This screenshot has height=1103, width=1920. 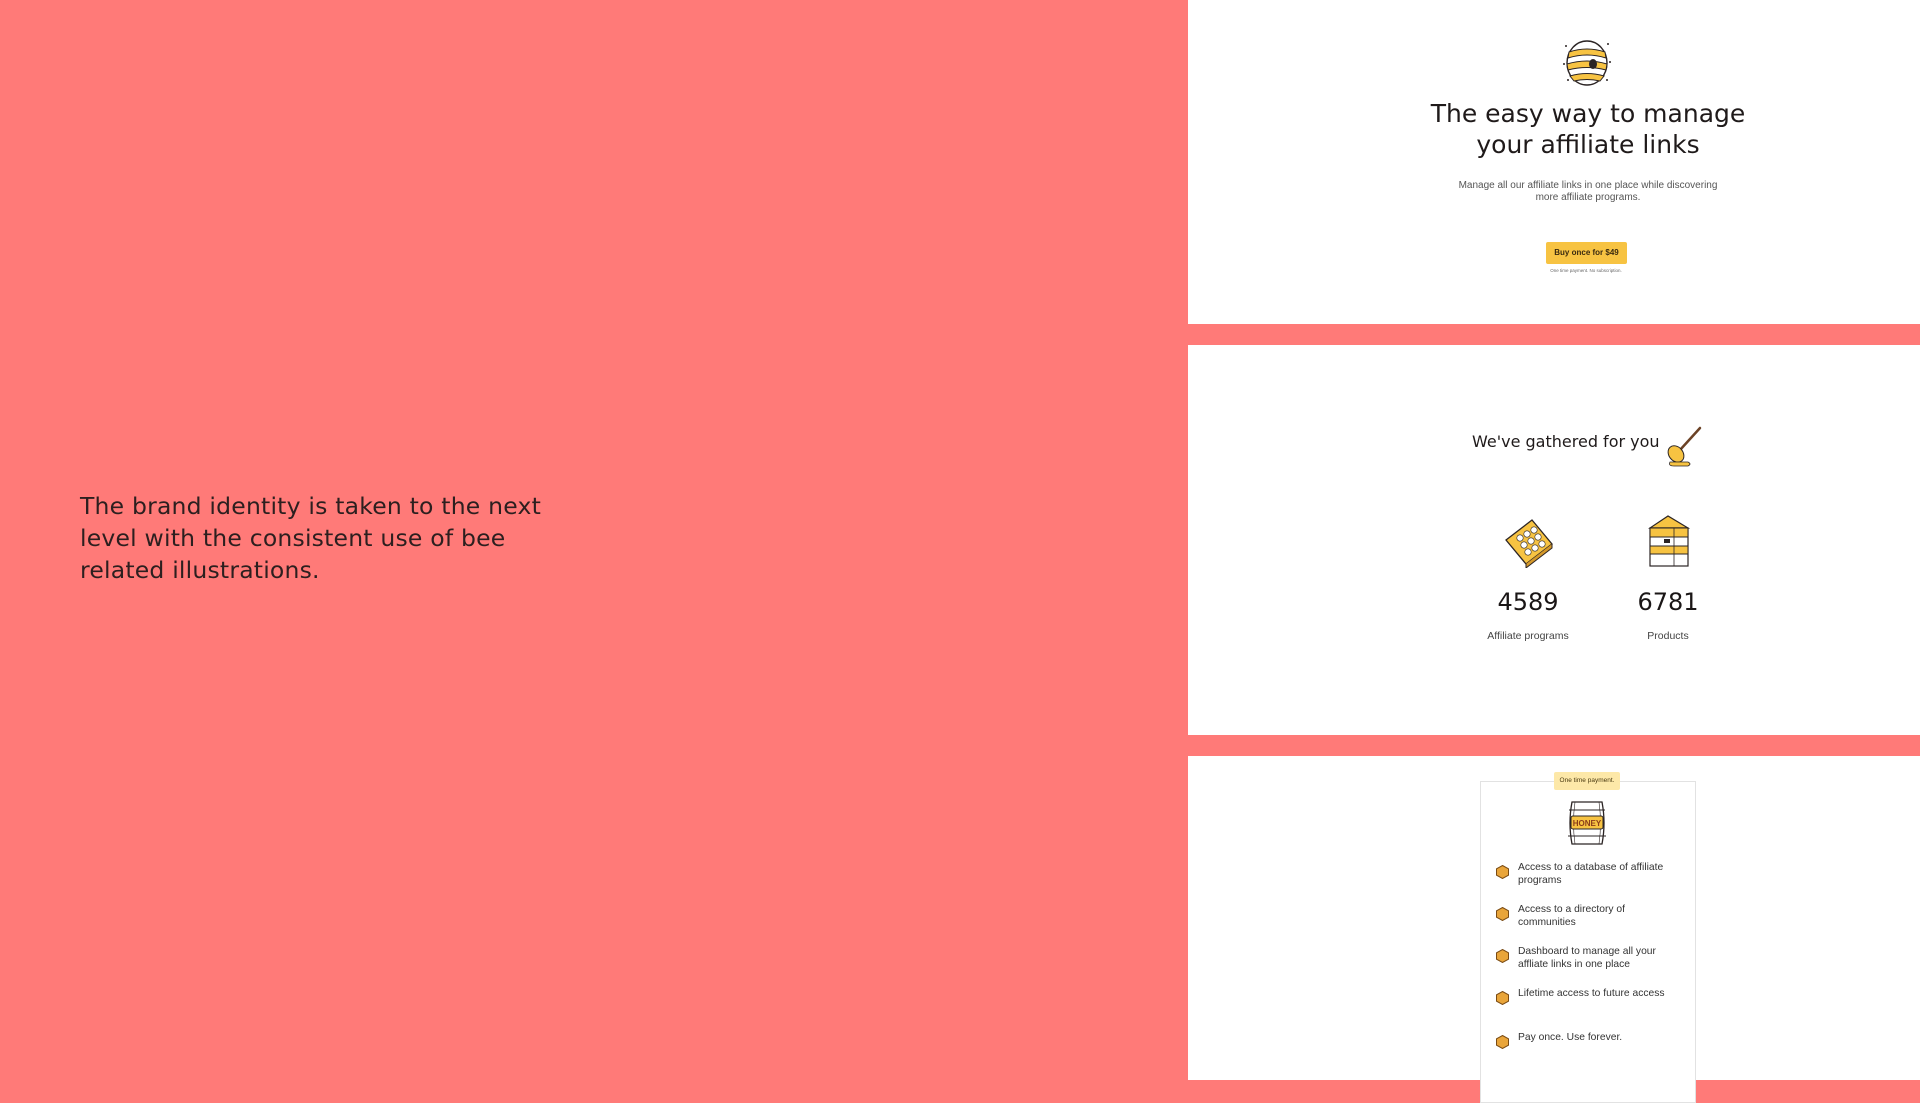 I want to click on feature-text: Pay once. Use forever., so click(x=1570, y=1037).